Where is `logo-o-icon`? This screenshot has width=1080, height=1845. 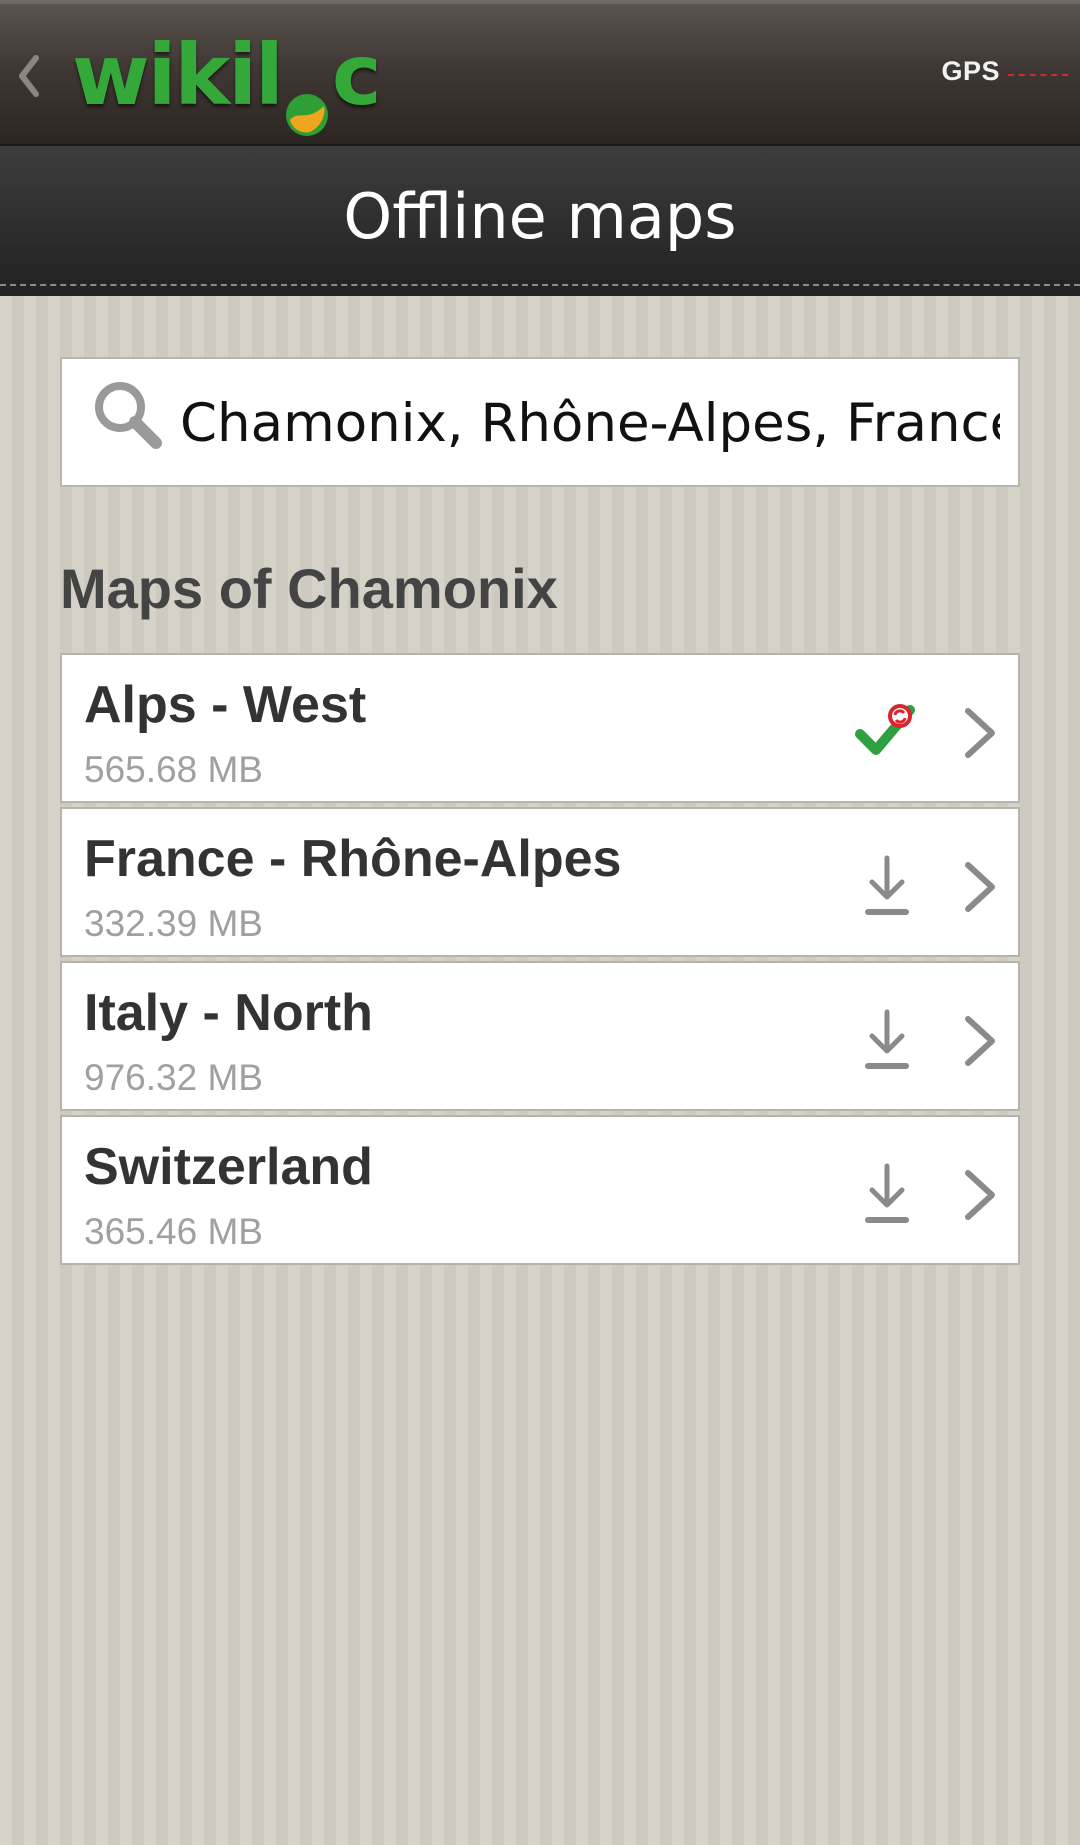
logo-o-icon is located at coordinates (307, 98).